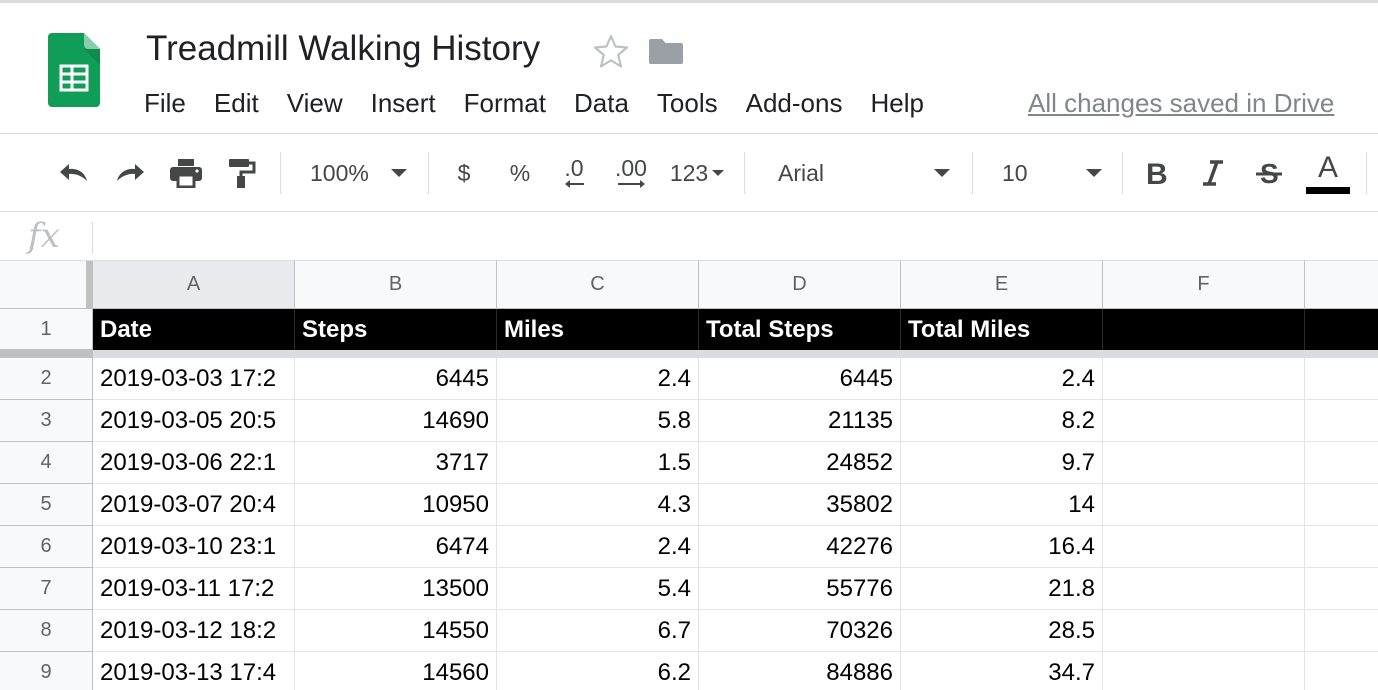 The width and height of the screenshot is (1378, 690). Describe the element at coordinates (46, 631) in the screenshot. I see `row-header-8: 8` at that location.